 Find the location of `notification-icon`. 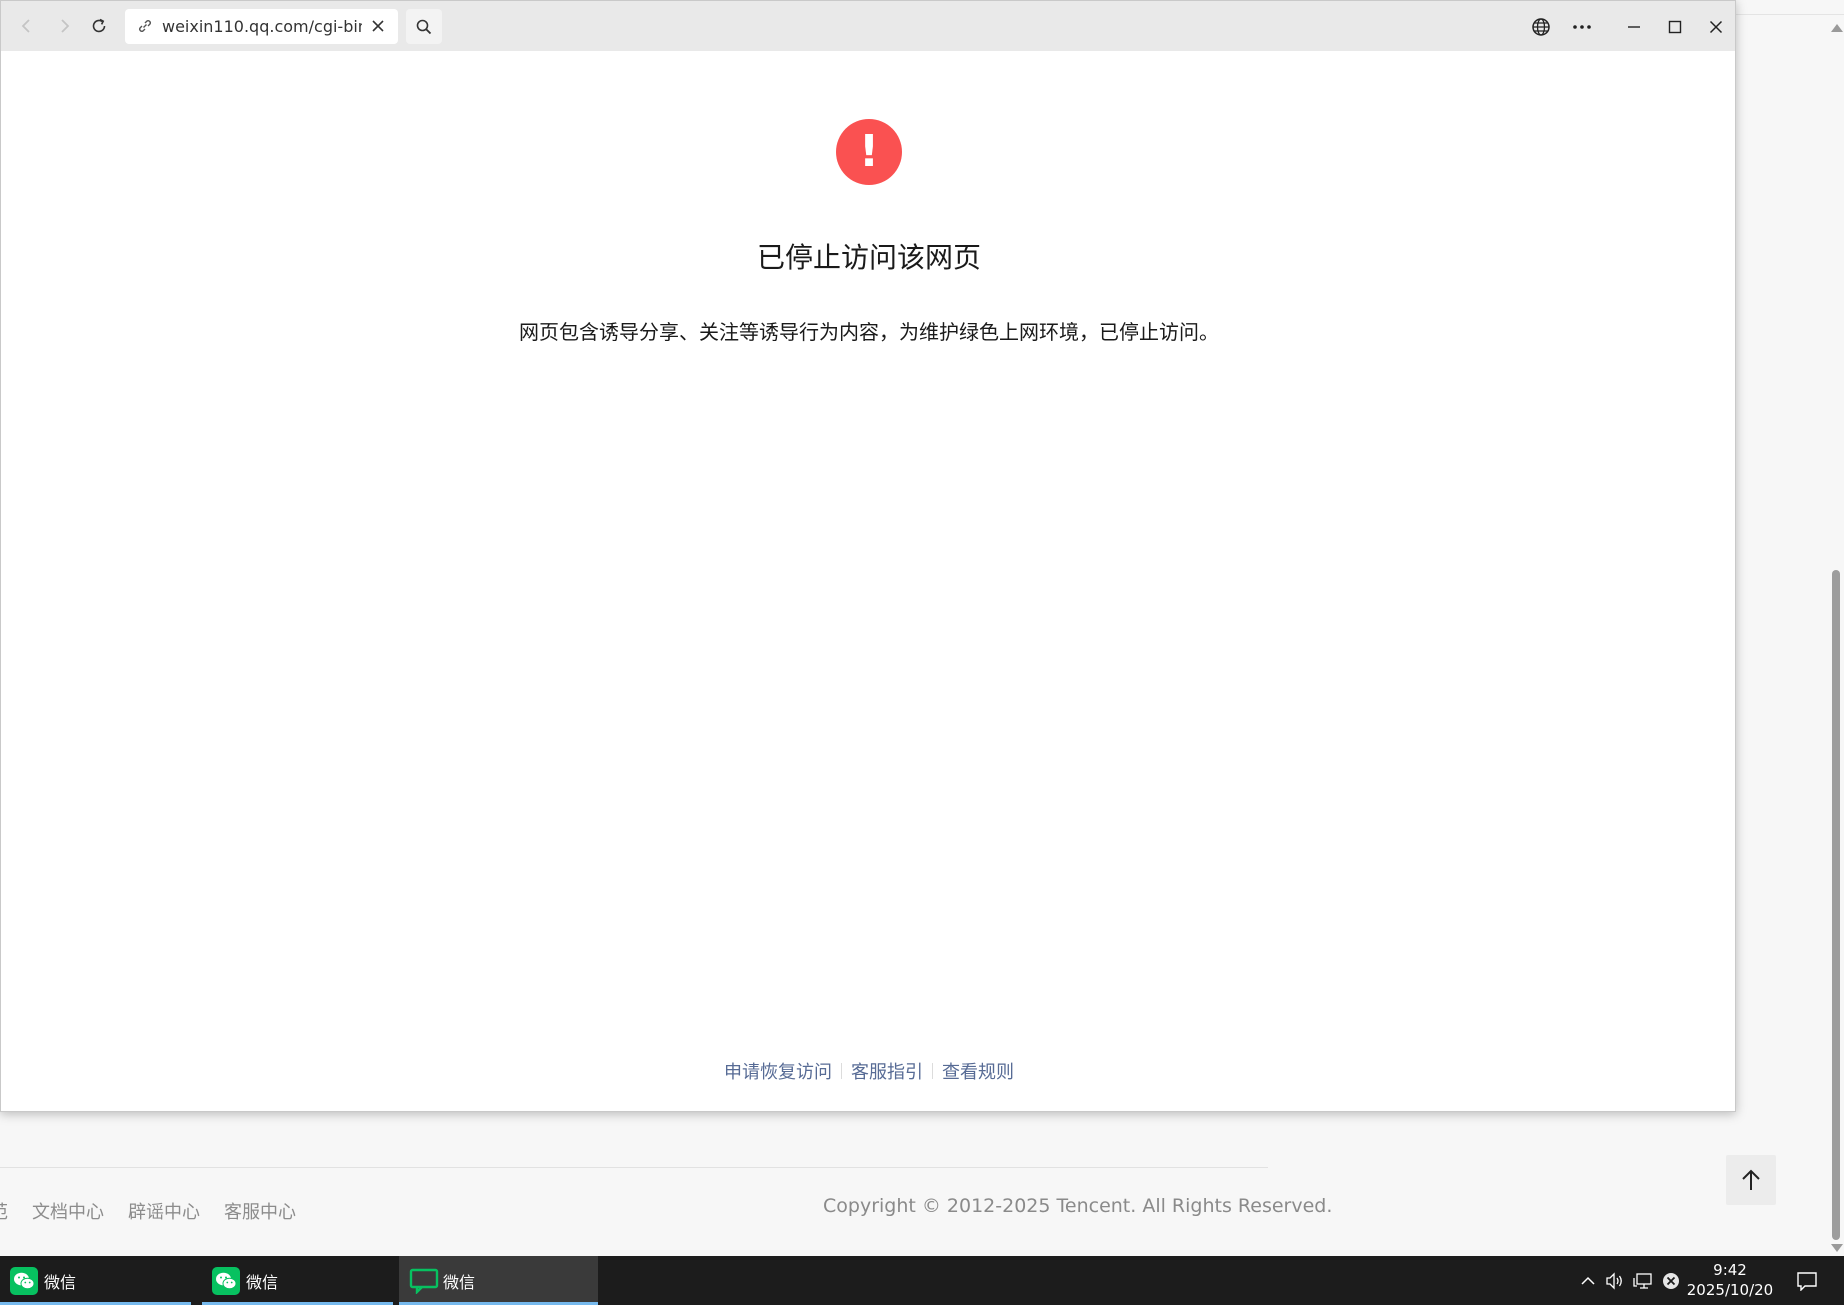

notification-icon is located at coordinates (1807, 1281).